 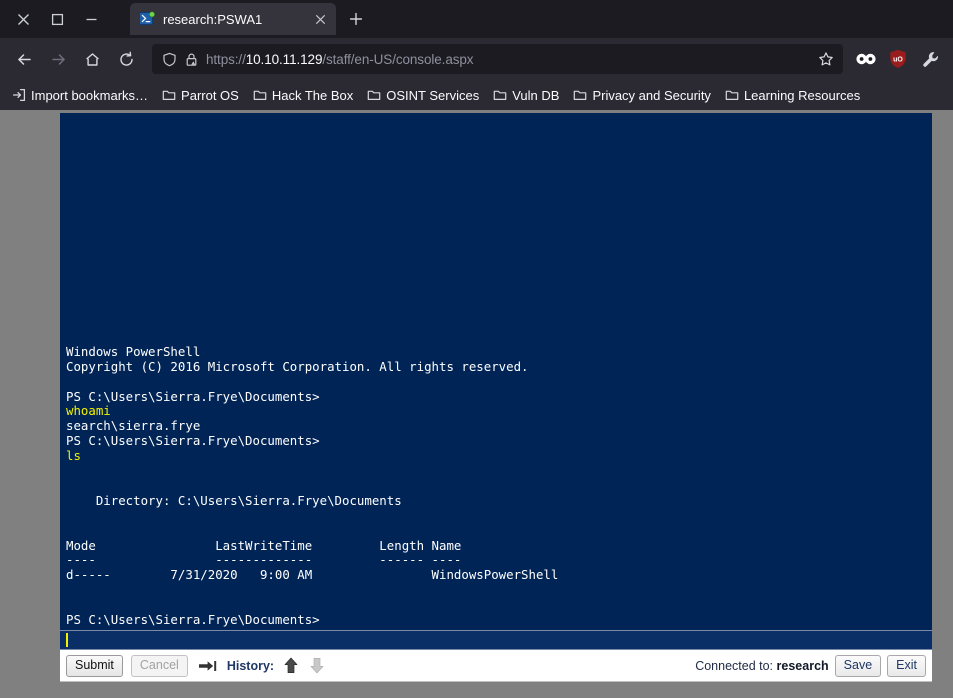 I want to click on url-path: /staff/en-US/console.aspx, so click(x=398, y=59).